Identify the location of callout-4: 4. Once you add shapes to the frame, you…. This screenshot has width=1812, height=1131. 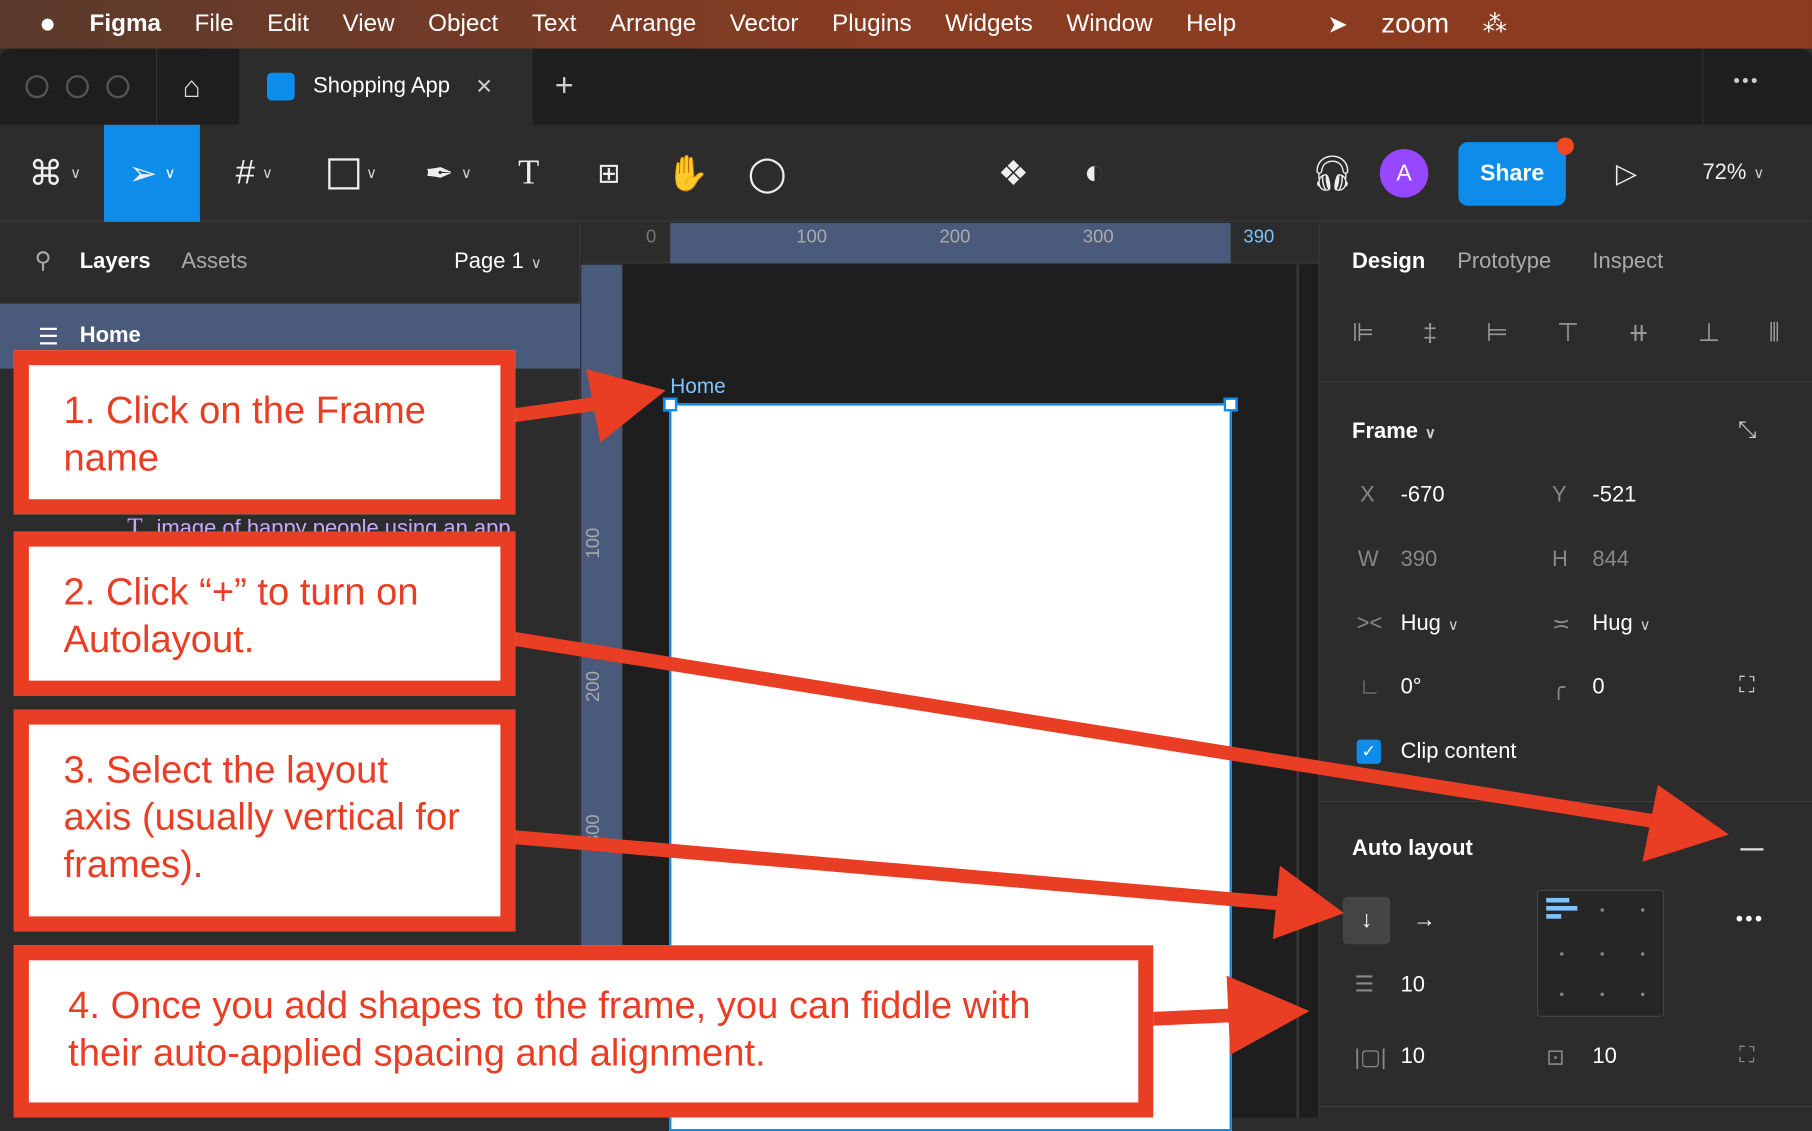
(583, 1031).